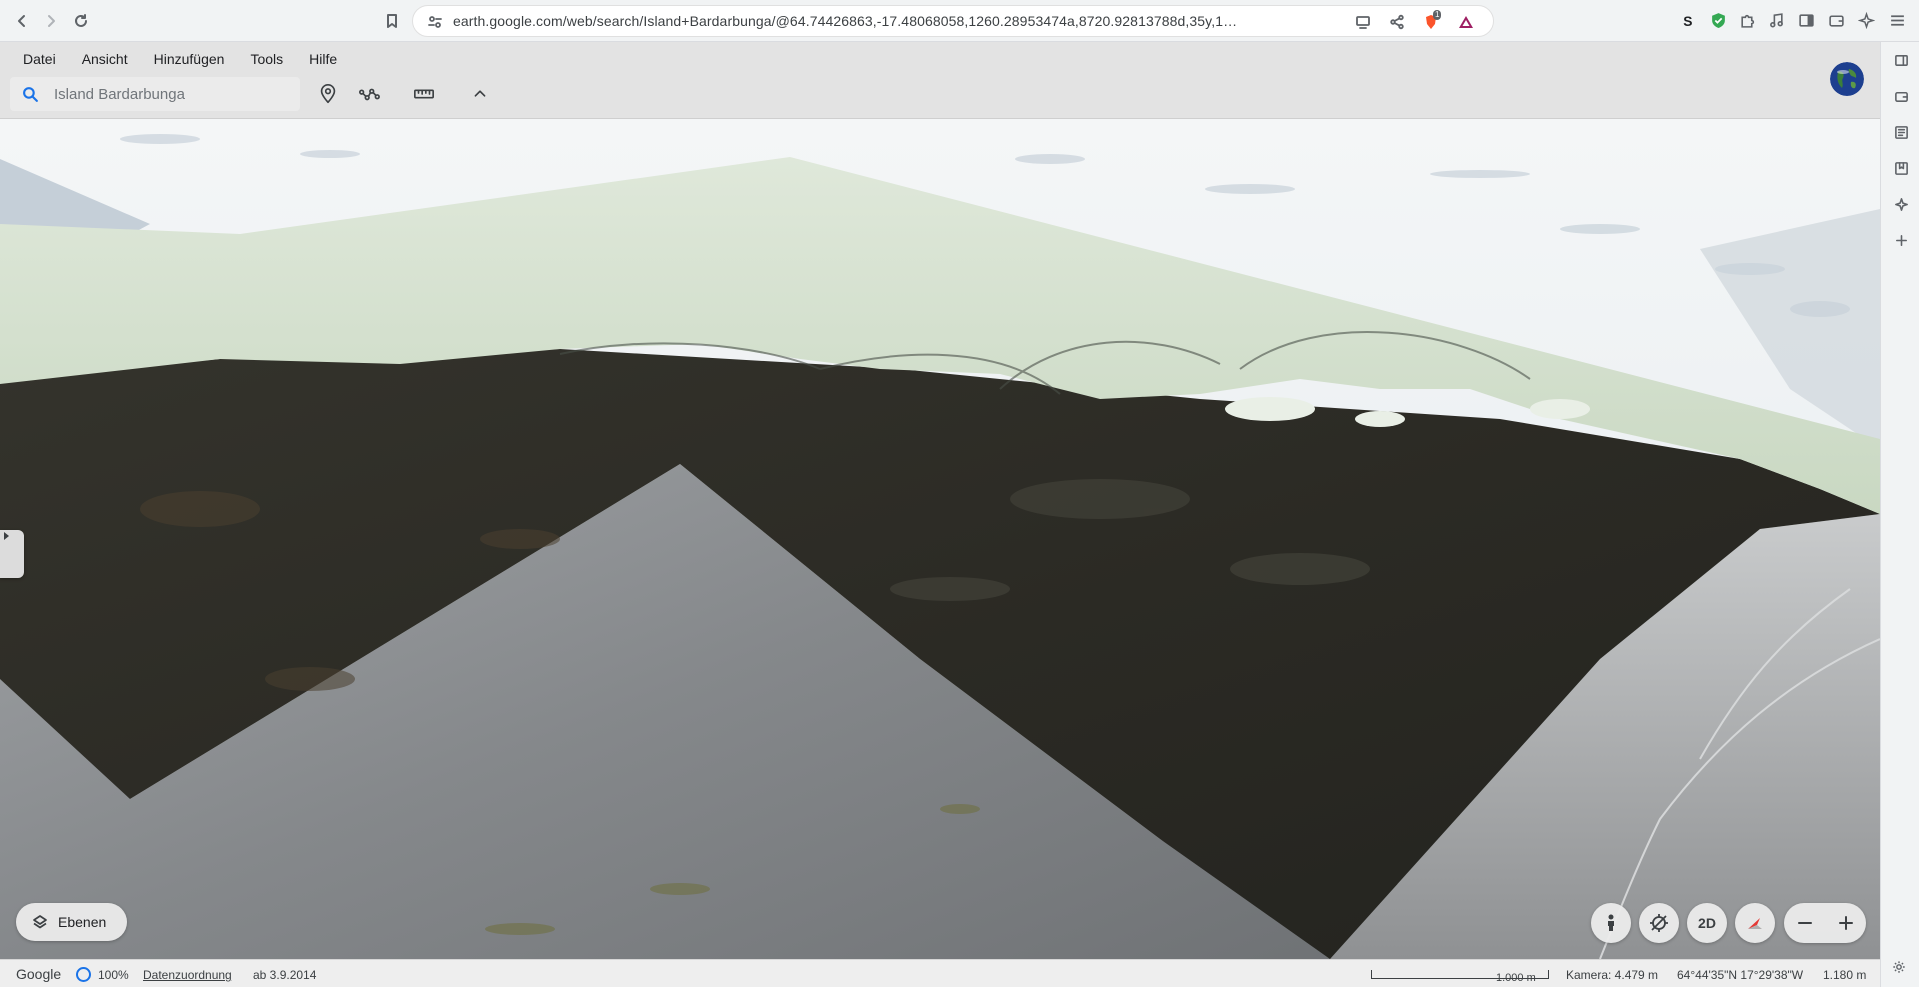 The width and height of the screenshot is (1919, 987). I want to click on layers-icon, so click(40, 922).